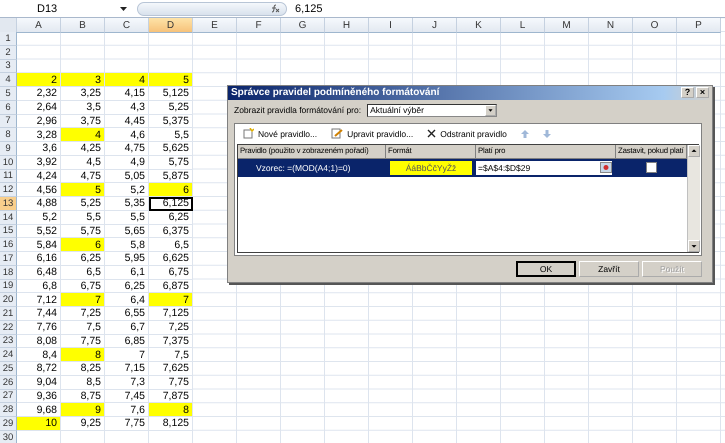  I want to click on table-cell: 8,75, so click(83, 397).